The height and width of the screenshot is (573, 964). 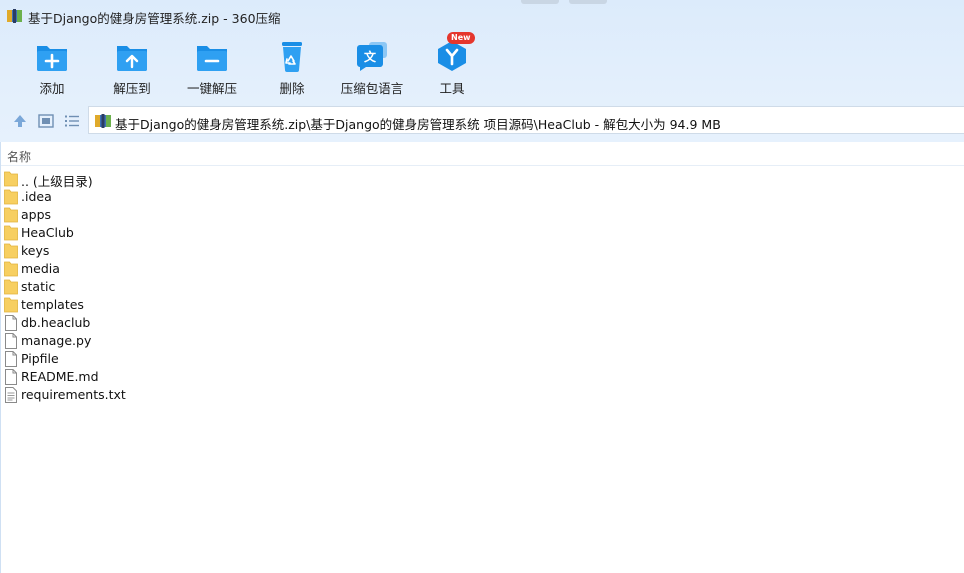 I want to click on folder-row: apps, so click(x=154, y=215).